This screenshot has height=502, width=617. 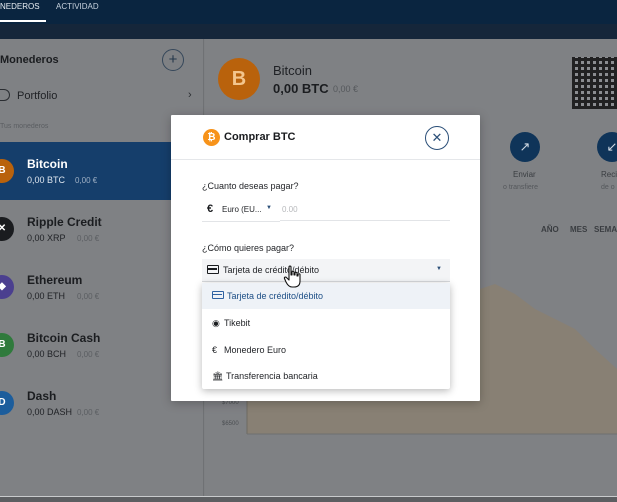 What do you see at coordinates (608, 187) in the screenshot?
I see `receive-sublabel: de o` at bounding box center [608, 187].